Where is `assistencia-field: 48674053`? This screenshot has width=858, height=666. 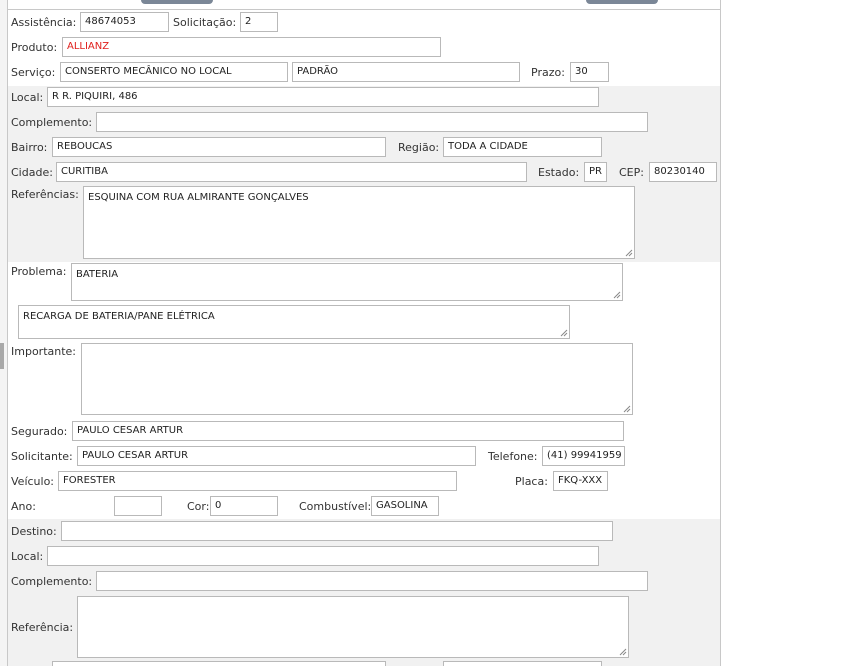
assistencia-field: 48674053 is located at coordinates (124, 22).